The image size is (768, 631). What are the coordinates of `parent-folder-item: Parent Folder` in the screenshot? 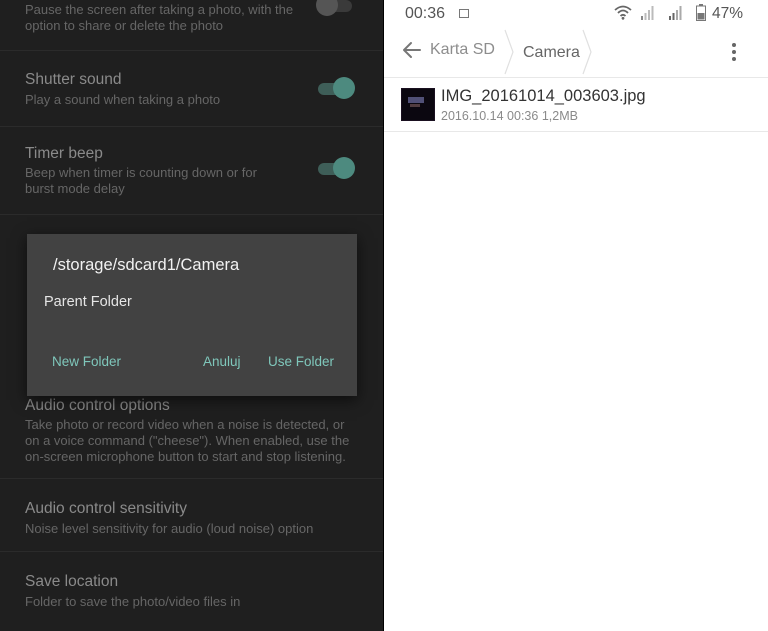 It's located at (88, 302).